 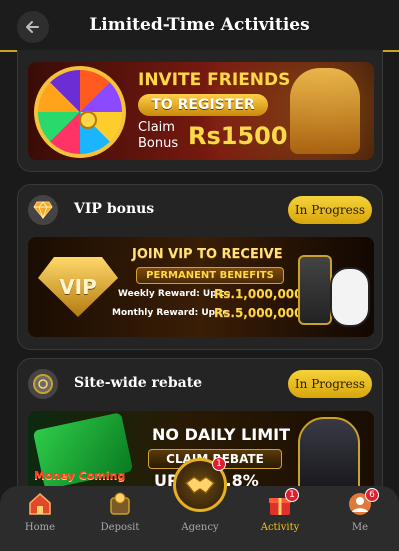 I want to click on nav-label: Activity, so click(x=280, y=527).